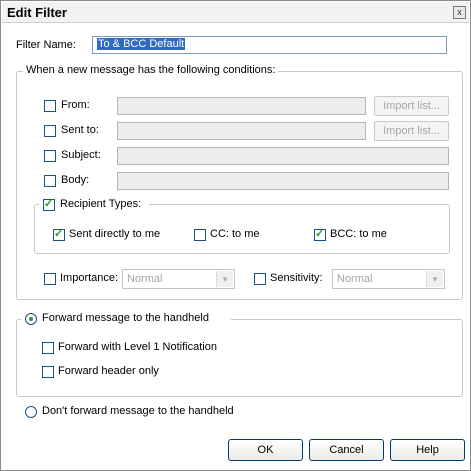 This screenshot has height=471, width=471. What do you see at coordinates (31, 412) in the screenshot?
I see `dont-forward-radio` at bounding box center [31, 412].